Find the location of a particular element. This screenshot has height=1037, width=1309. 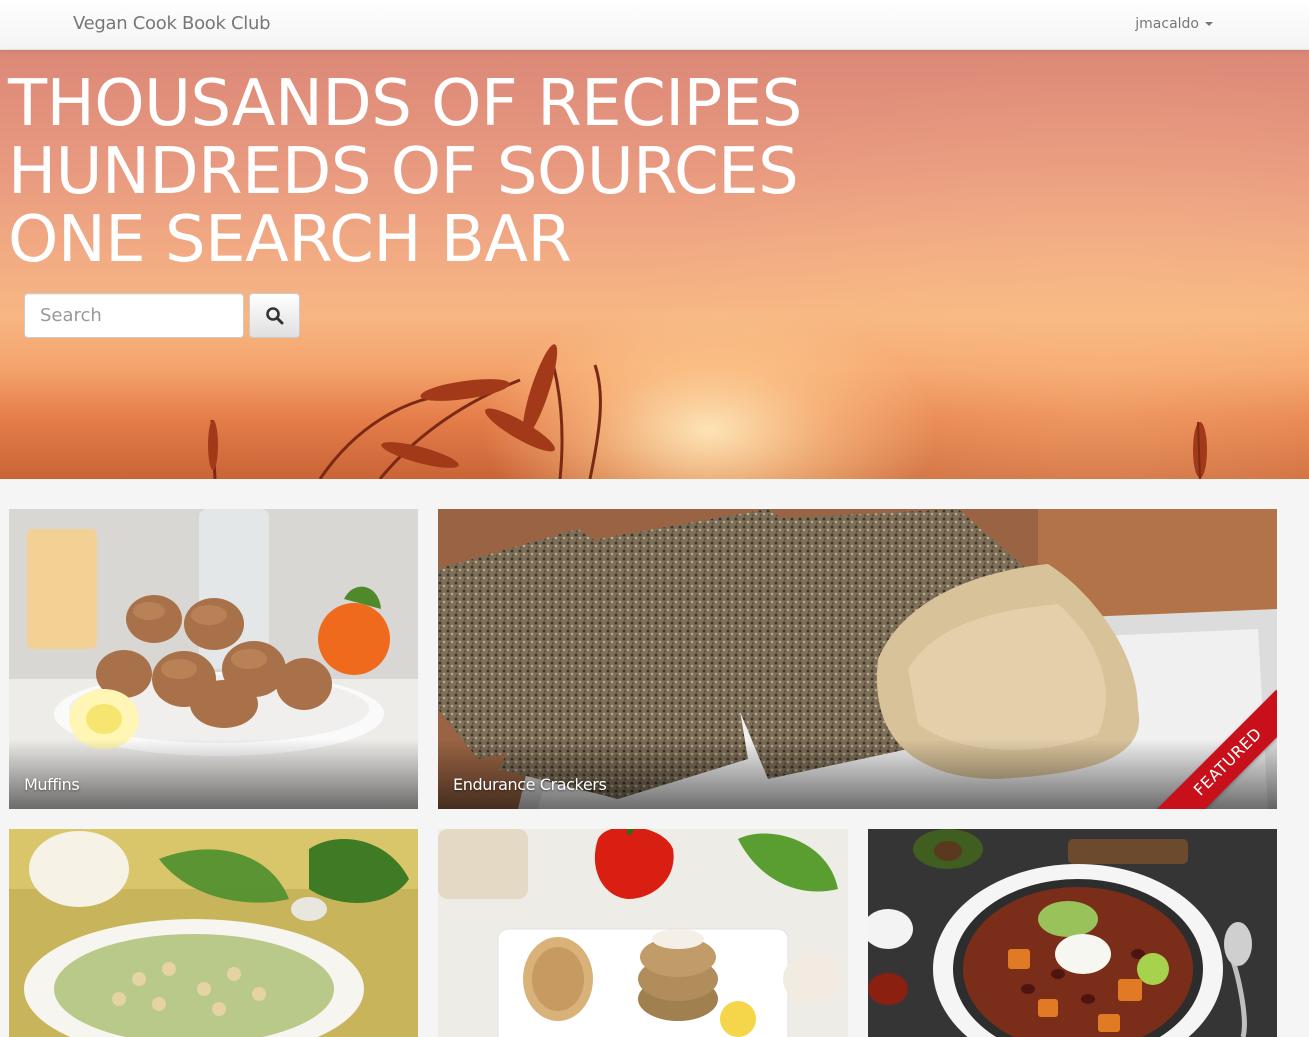

recipe-card-muffins: Muffins is located at coordinates (213, 659).